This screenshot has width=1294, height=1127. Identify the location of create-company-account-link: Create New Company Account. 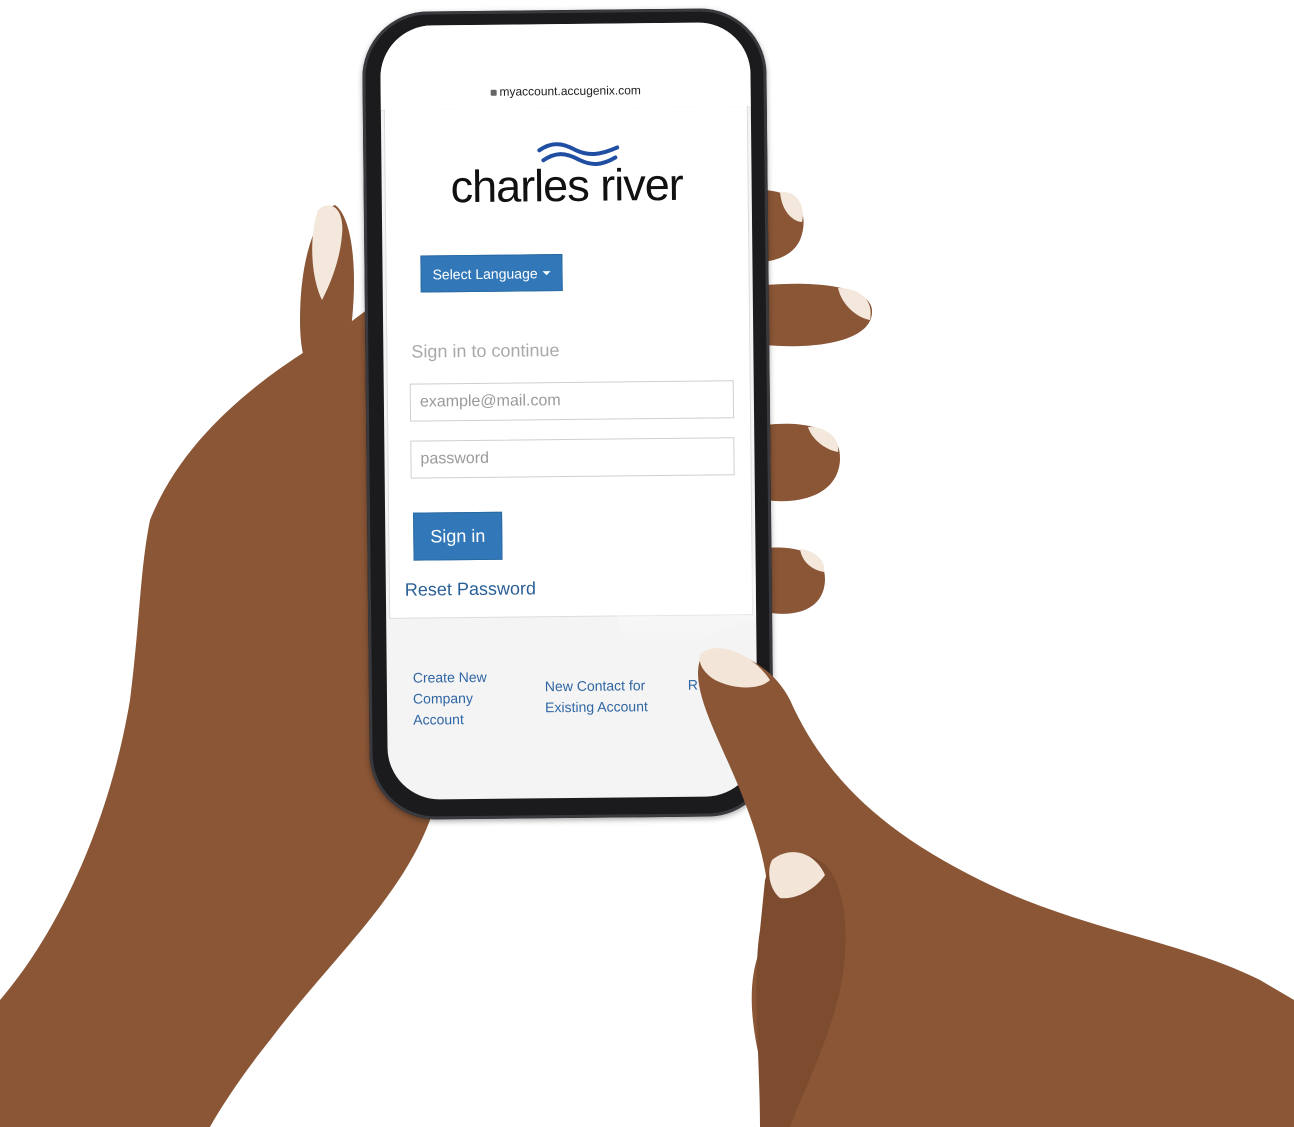
(458, 699).